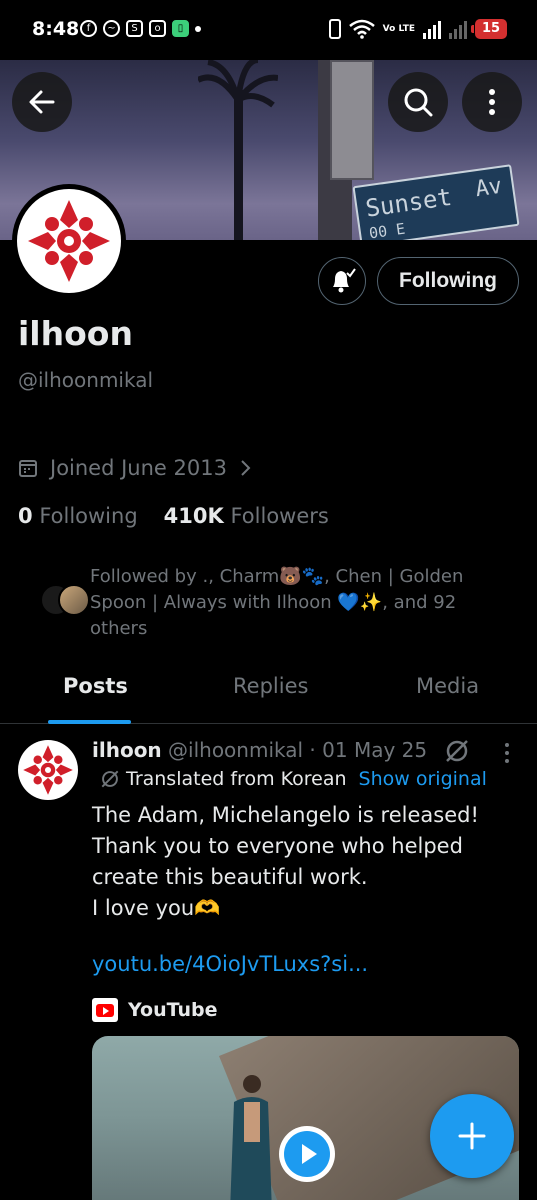  I want to click on avatar-logo, so click(69, 241).